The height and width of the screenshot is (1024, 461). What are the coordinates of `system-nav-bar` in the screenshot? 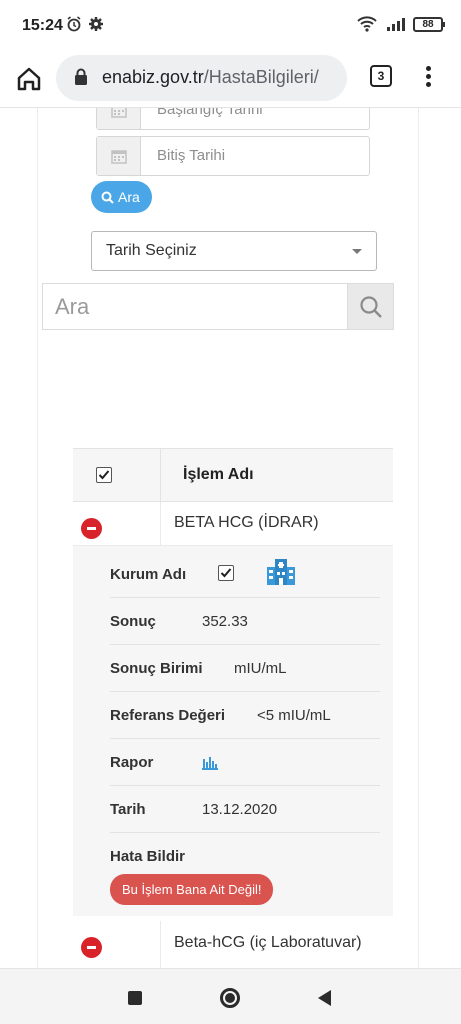 It's located at (230, 996).